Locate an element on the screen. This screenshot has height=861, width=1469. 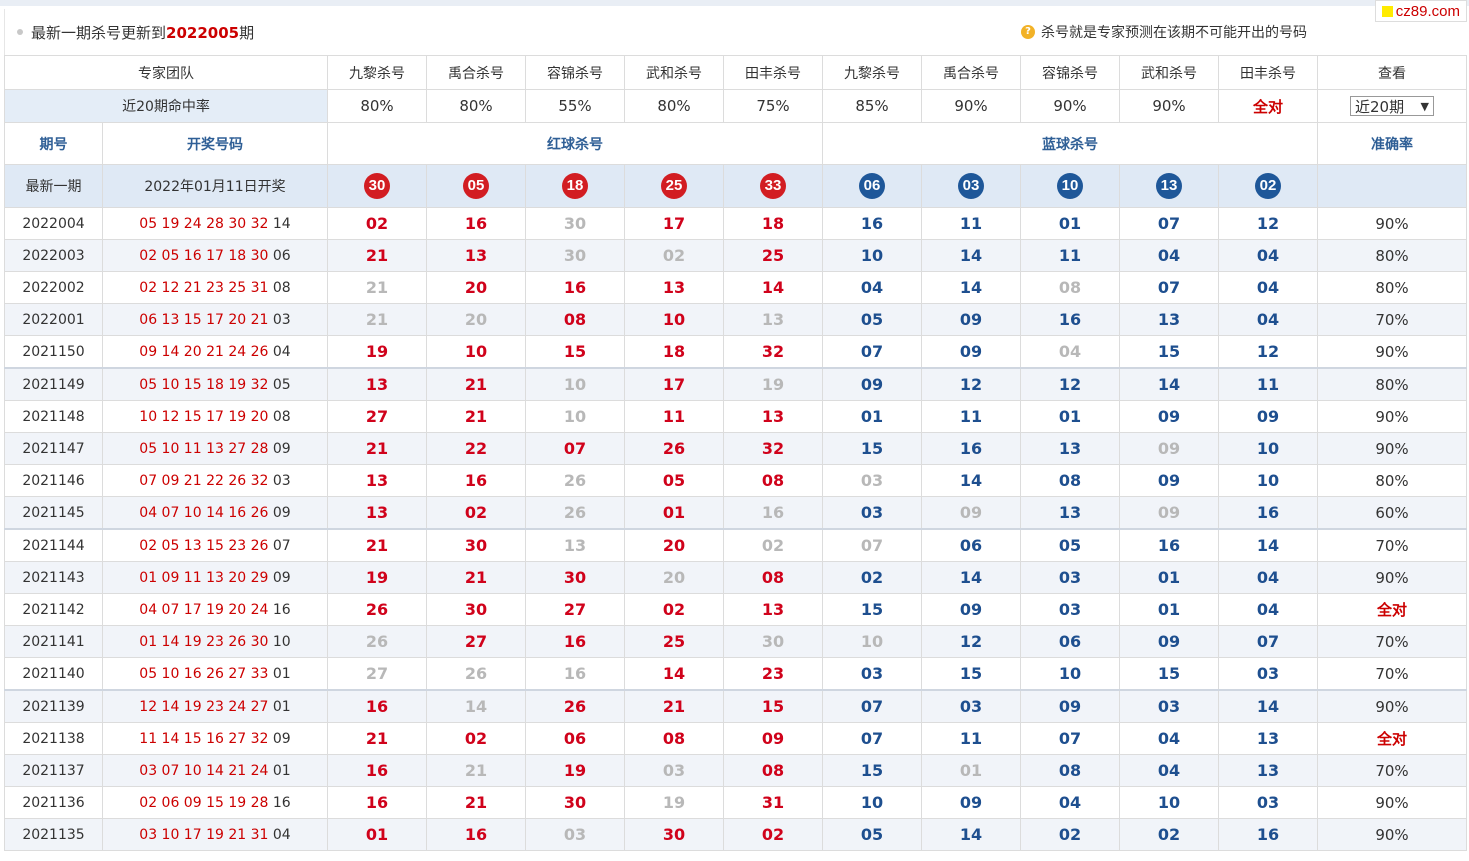
period-select: 近20期 ▼ is located at coordinates (1392, 106).